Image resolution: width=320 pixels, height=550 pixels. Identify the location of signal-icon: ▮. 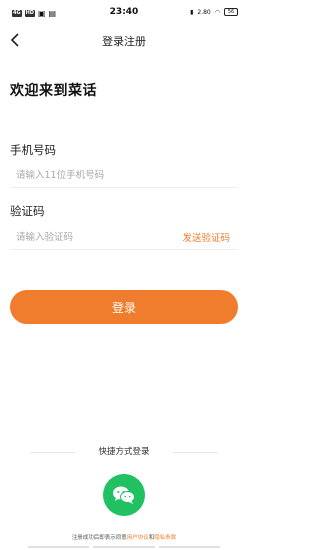
(192, 12).